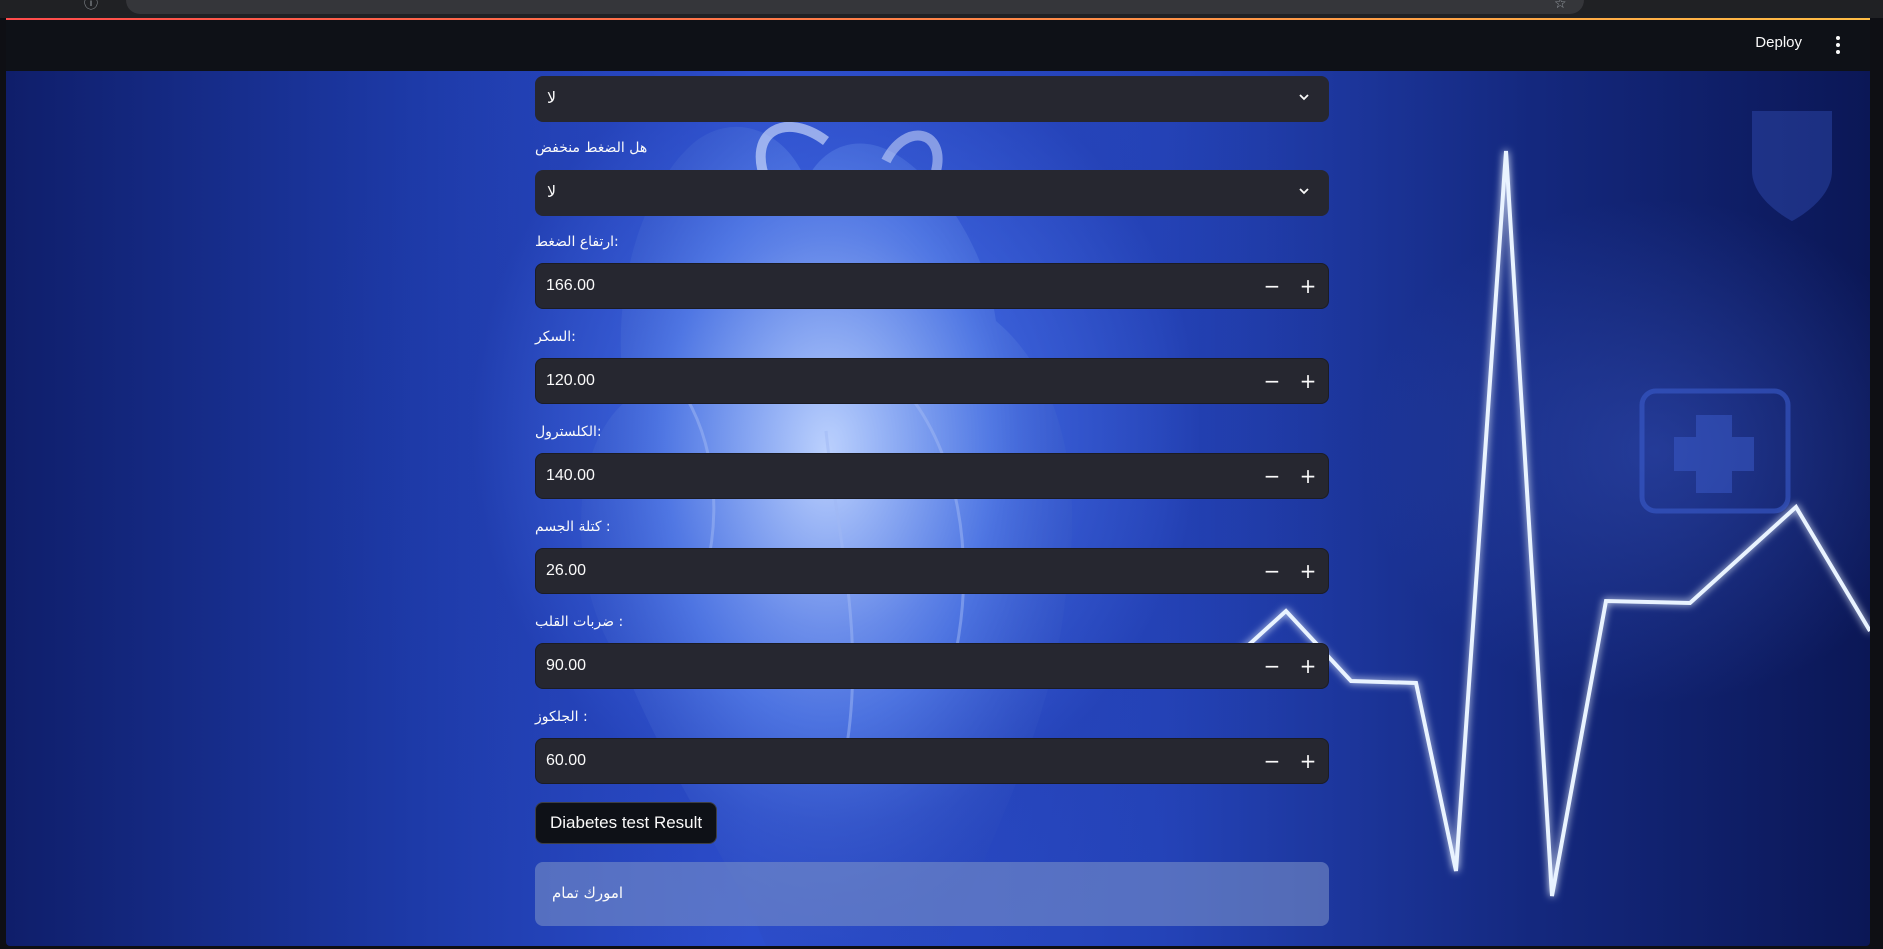 The image size is (1883, 949). Describe the element at coordinates (626, 823) in the screenshot. I see `diabetes-result-button: Diabetes test Result` at that location.